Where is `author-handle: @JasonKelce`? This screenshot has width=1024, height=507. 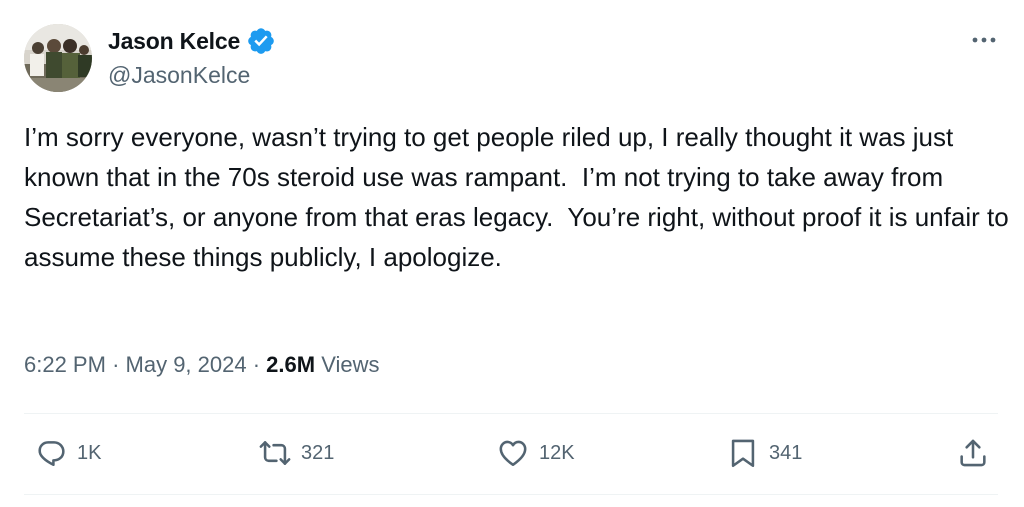 author-handle: @JasonKelce is located at coordinates (179, 75).